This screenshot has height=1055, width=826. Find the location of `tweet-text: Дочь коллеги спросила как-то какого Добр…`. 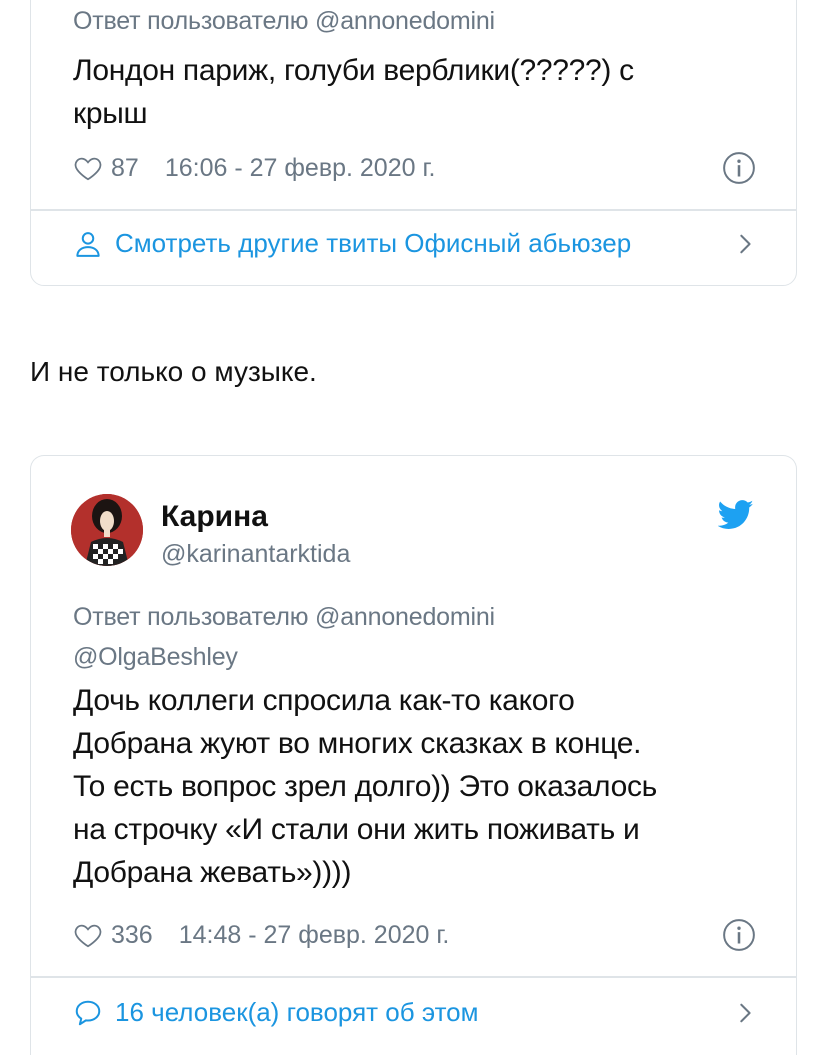

tweet-text: Дочь коллеги спросила как-то какого Добр… is located at coordinates (365, 786).